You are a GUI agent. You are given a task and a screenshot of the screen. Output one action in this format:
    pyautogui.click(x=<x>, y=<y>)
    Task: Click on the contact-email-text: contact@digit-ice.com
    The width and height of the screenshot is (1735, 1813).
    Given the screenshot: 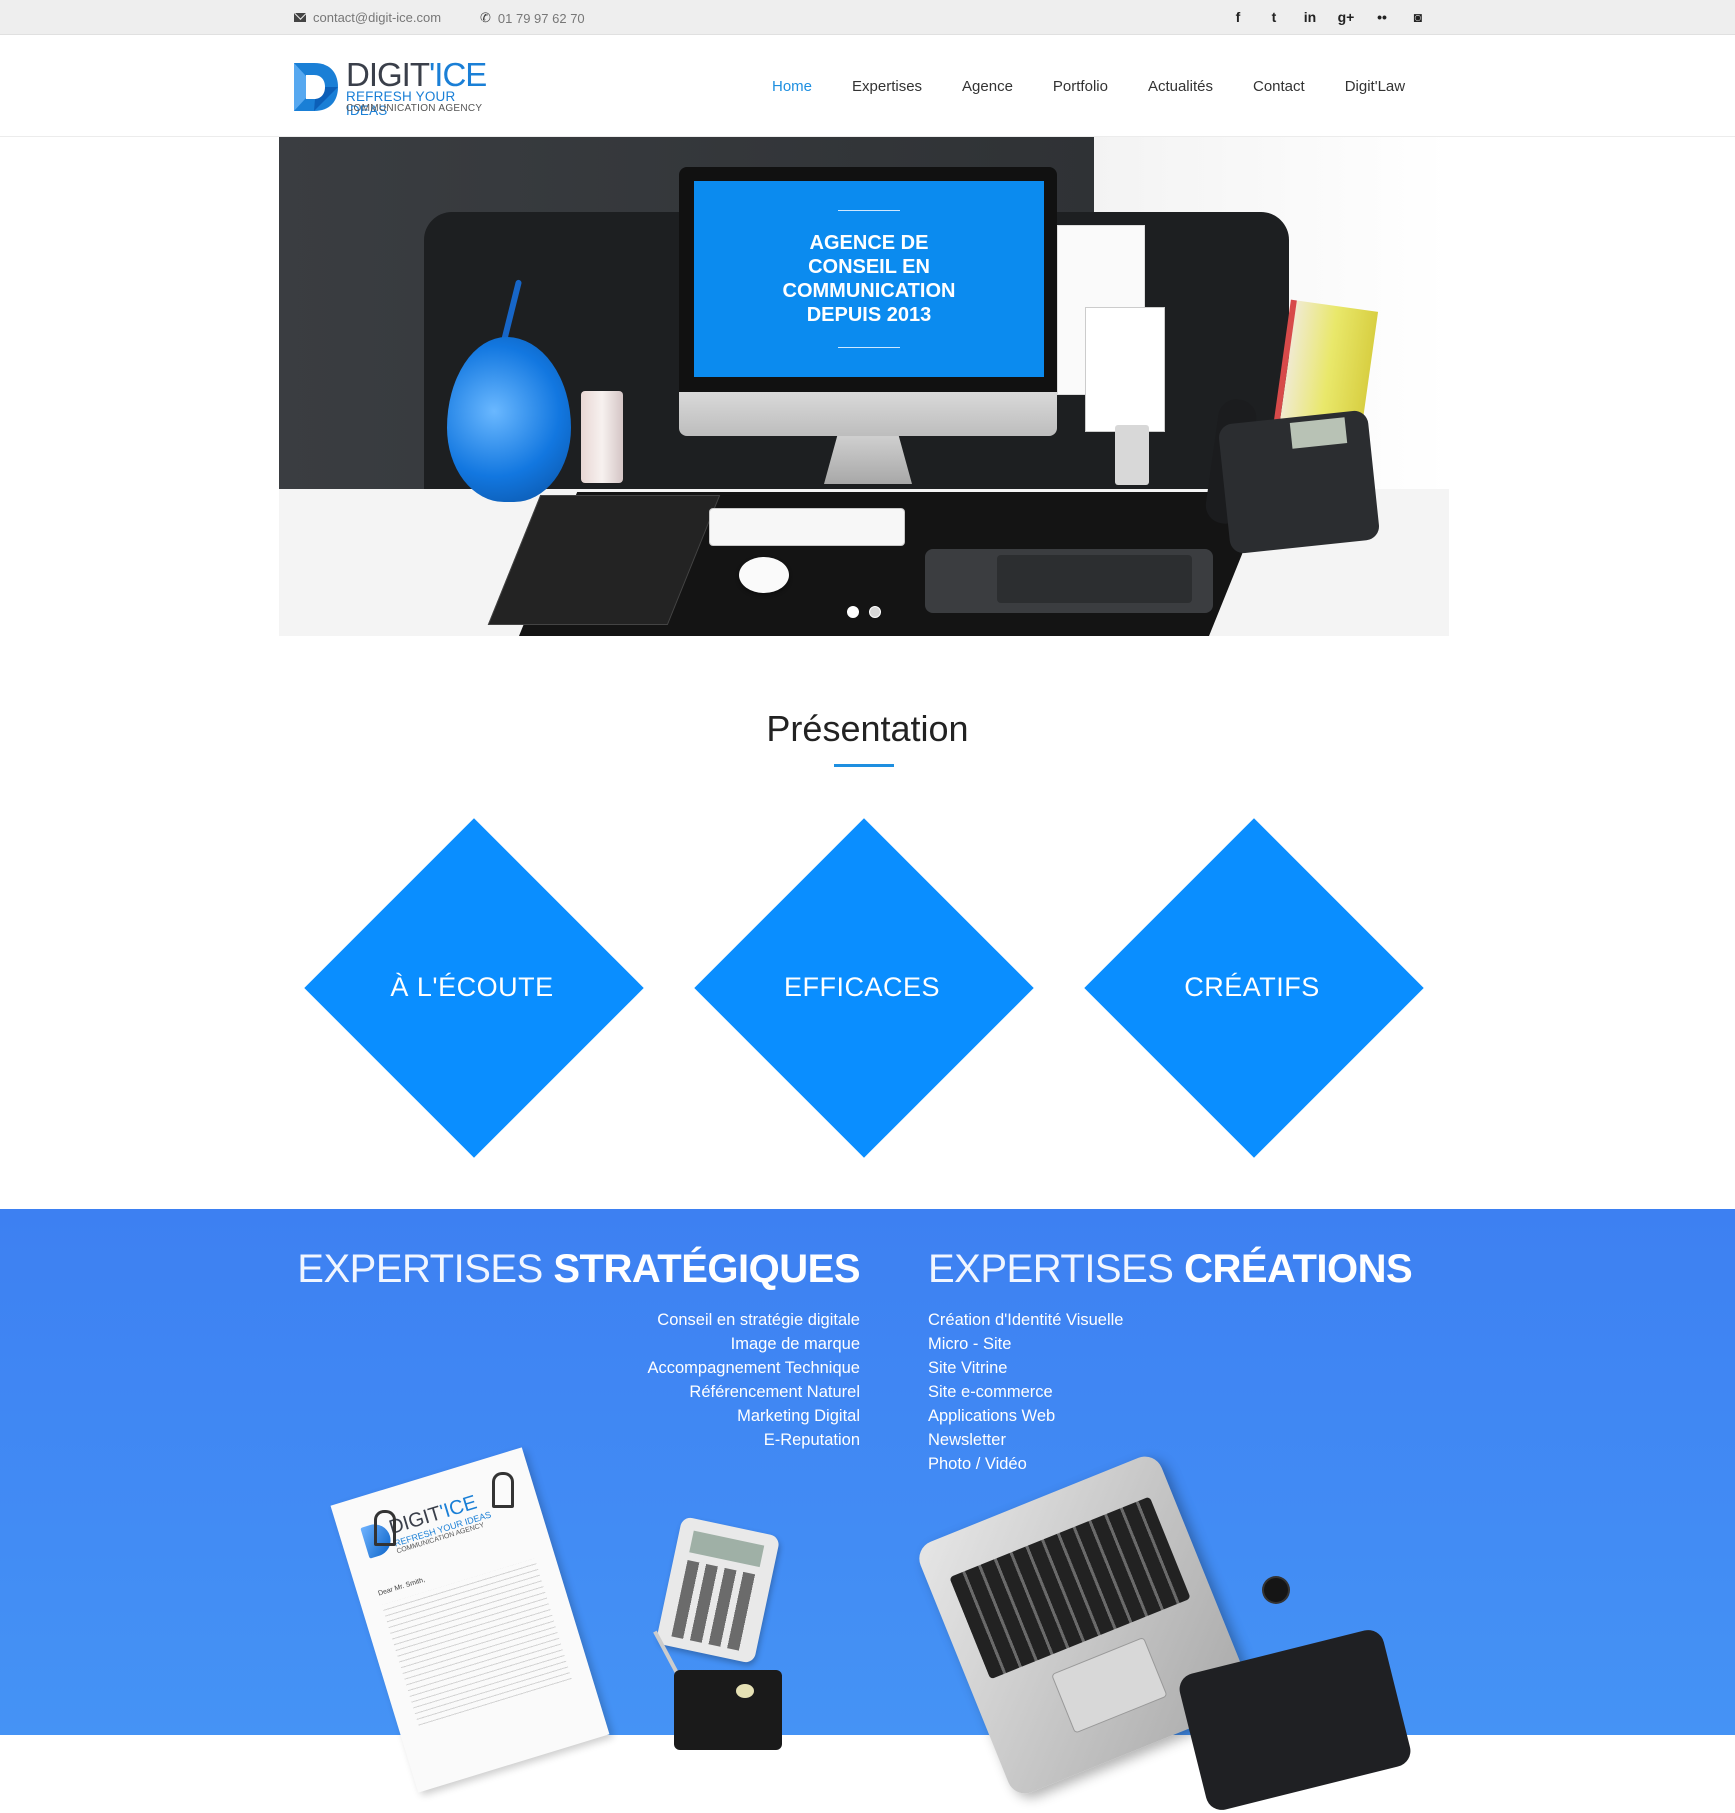 What is the action you would take?
    pyautogui.click(x=377, y=17)
    